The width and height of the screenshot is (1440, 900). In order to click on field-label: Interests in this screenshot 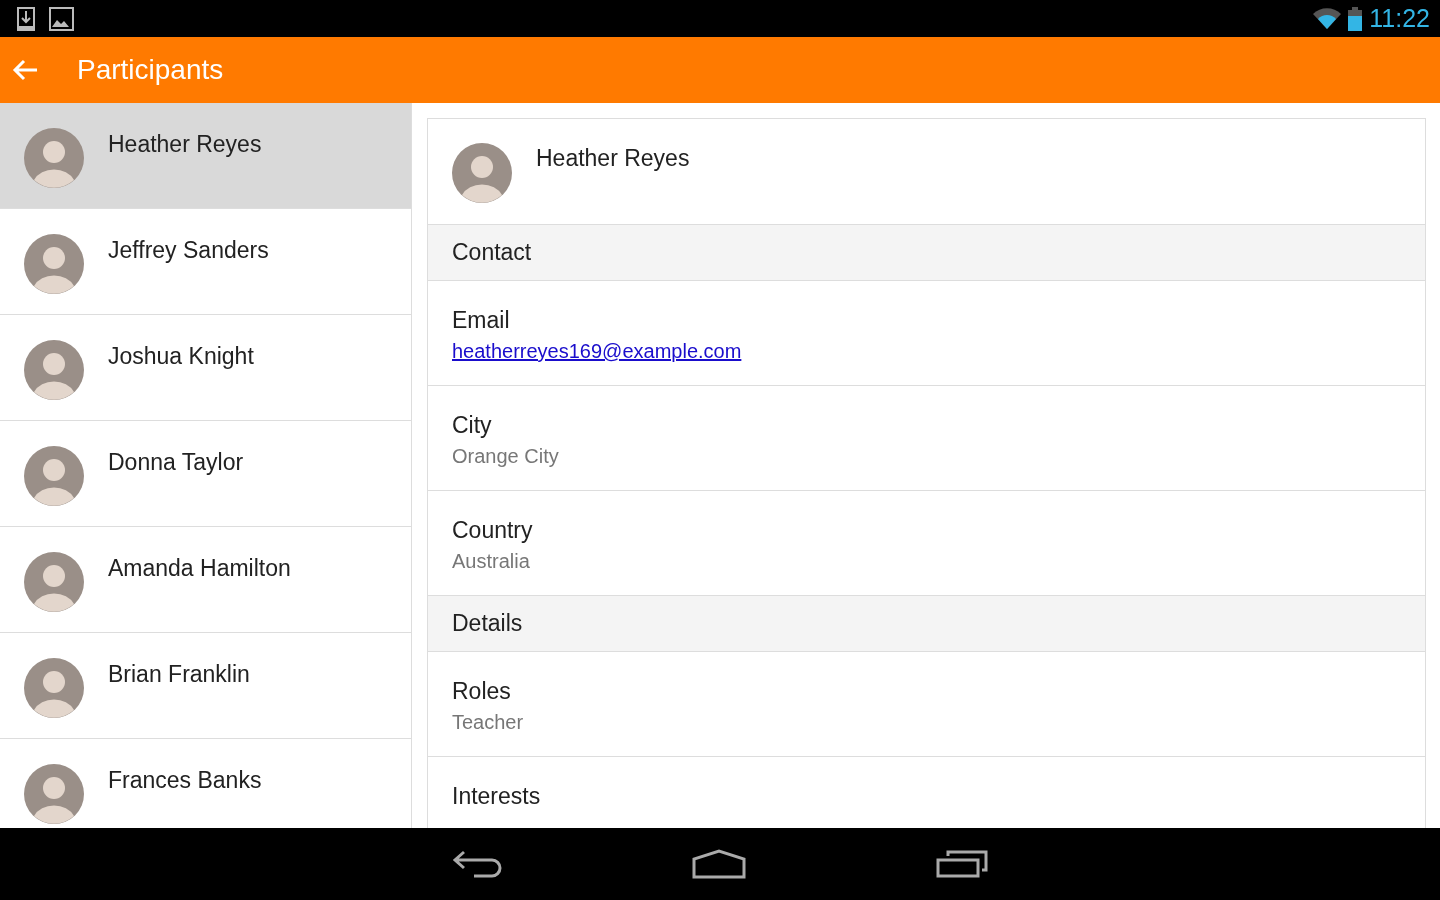, I will do `click(496, 796)`.